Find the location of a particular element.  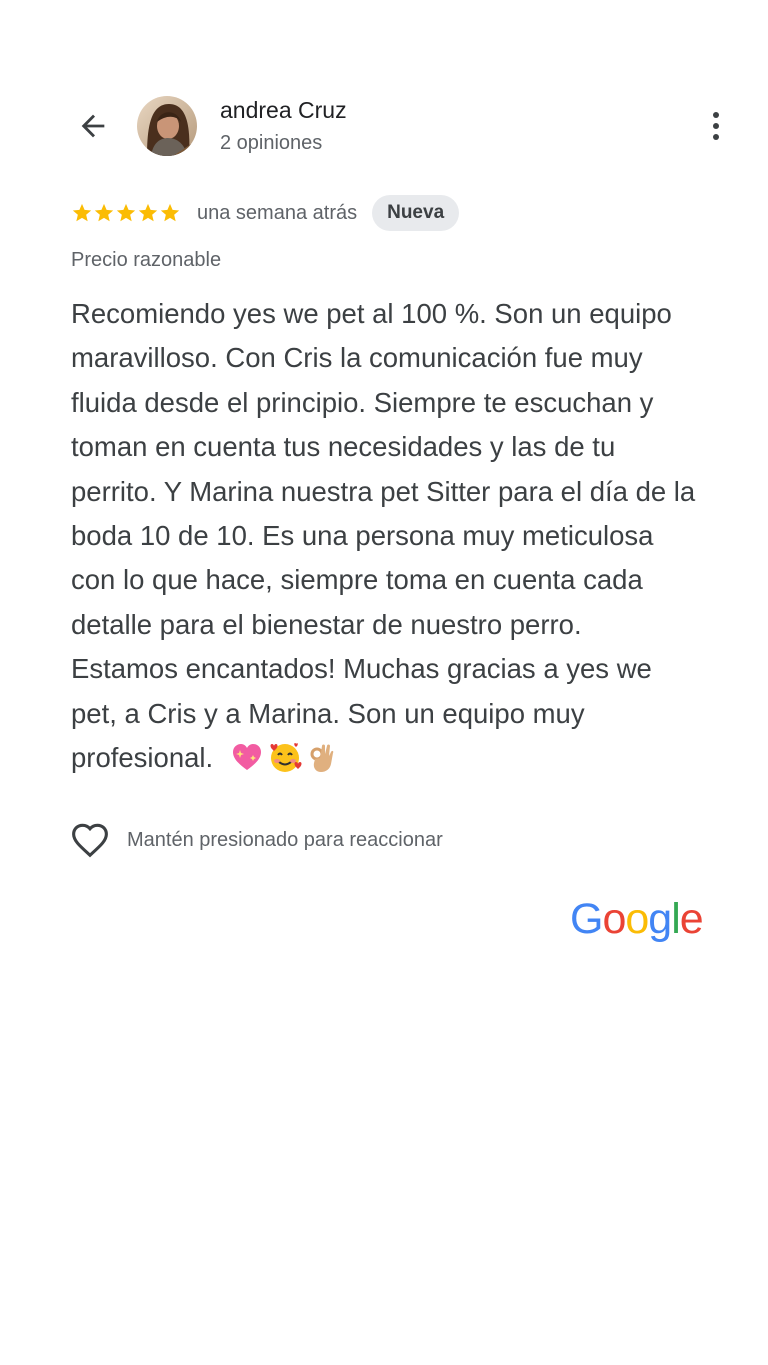

review-text-line: profesional. is located at coordinates (142, 758).